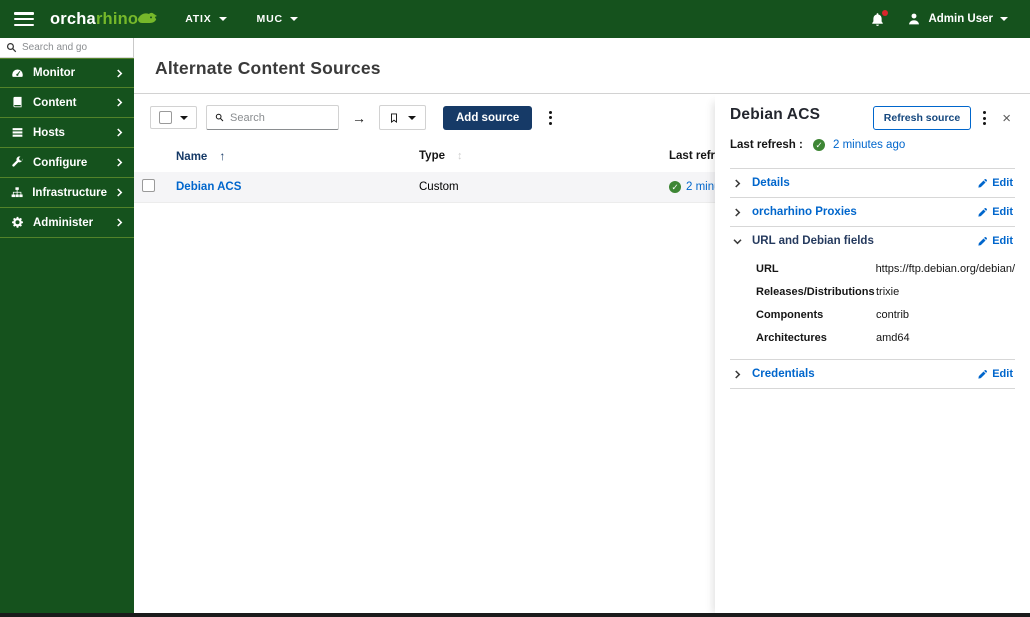  Describe the element at coordinates (488, 117) in the screenshot. I see `add-source-button: Add source` at that location.